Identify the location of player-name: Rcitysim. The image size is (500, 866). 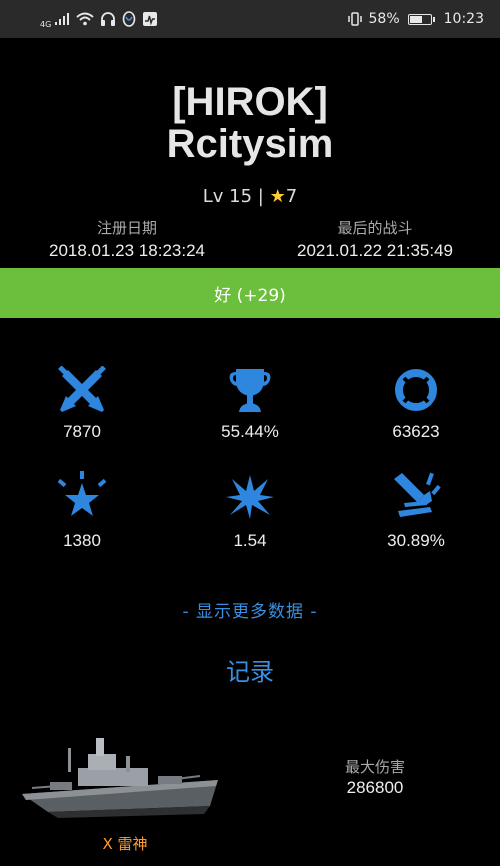
(250, 144).